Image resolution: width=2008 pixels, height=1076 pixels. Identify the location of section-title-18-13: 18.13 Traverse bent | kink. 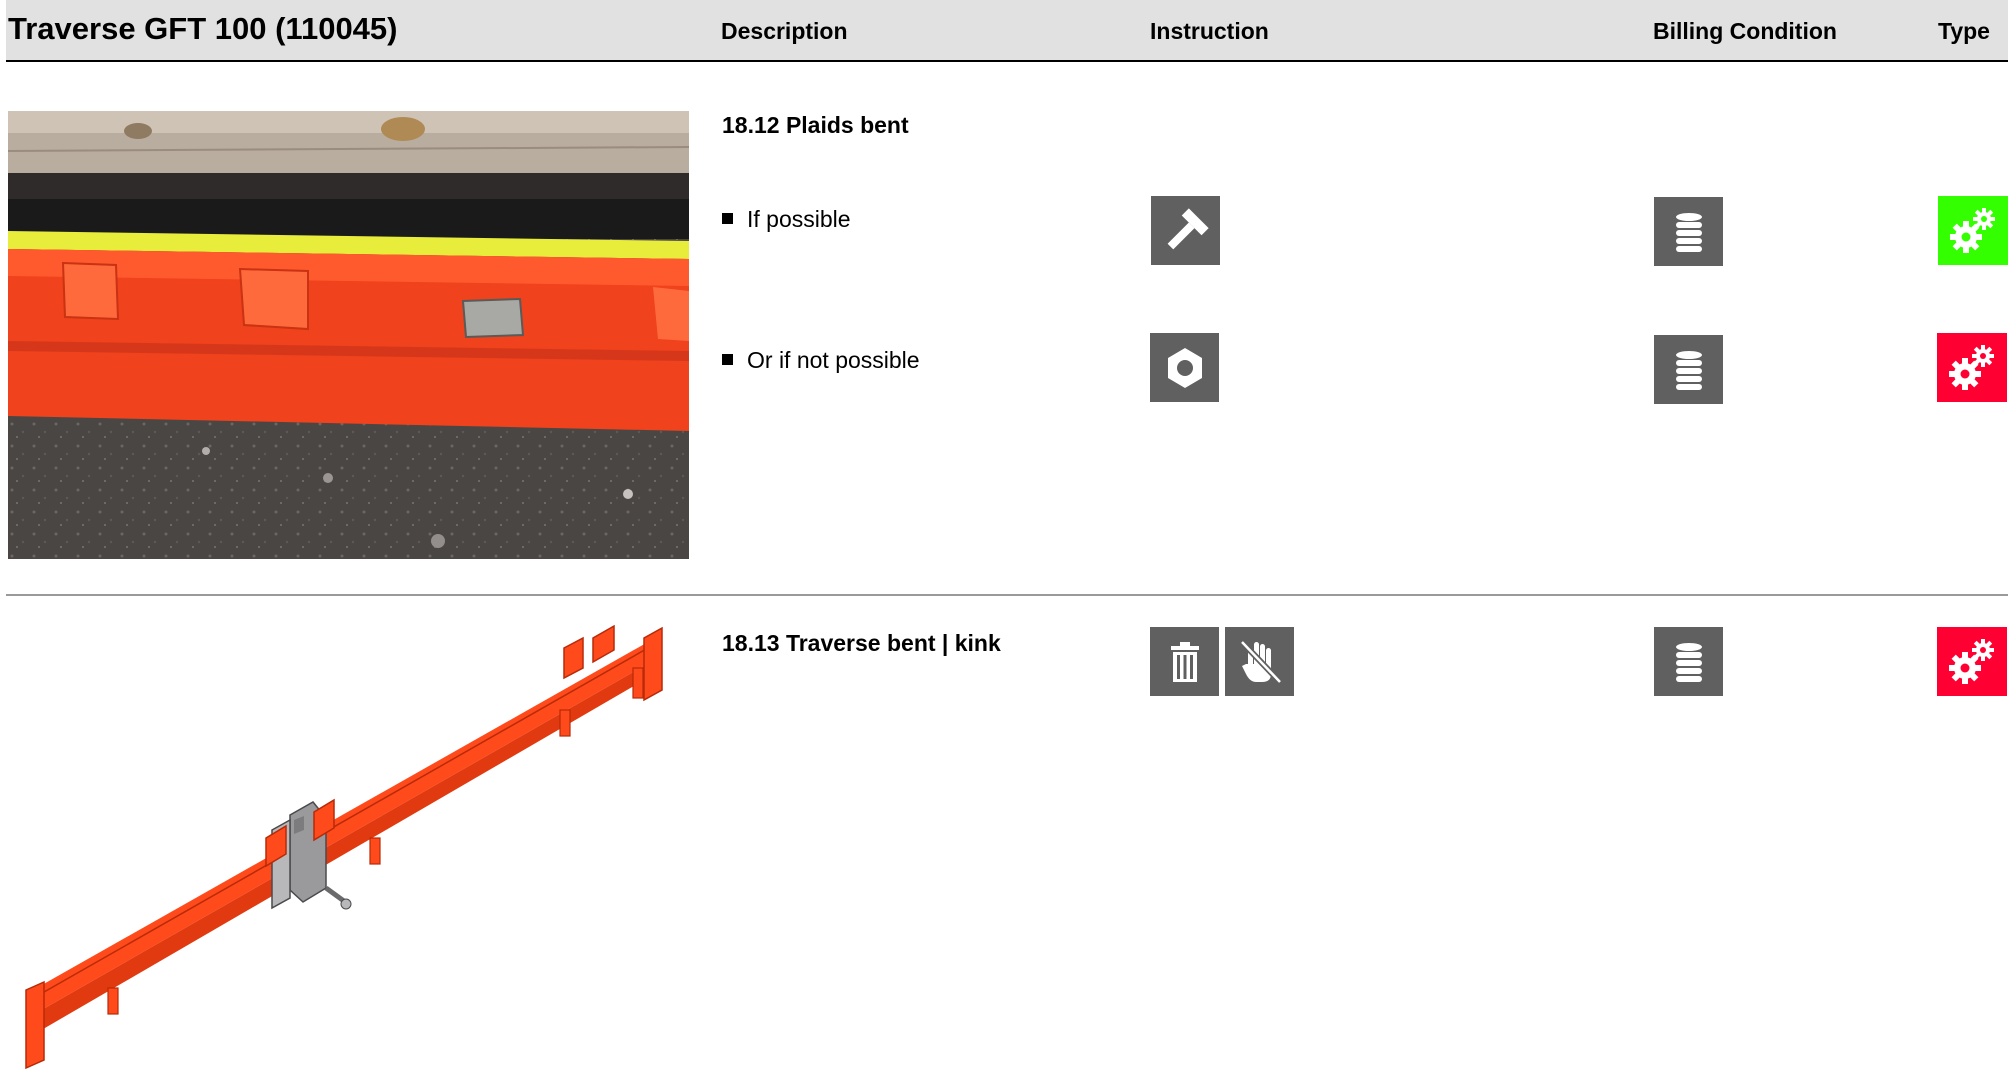
(861, 643).